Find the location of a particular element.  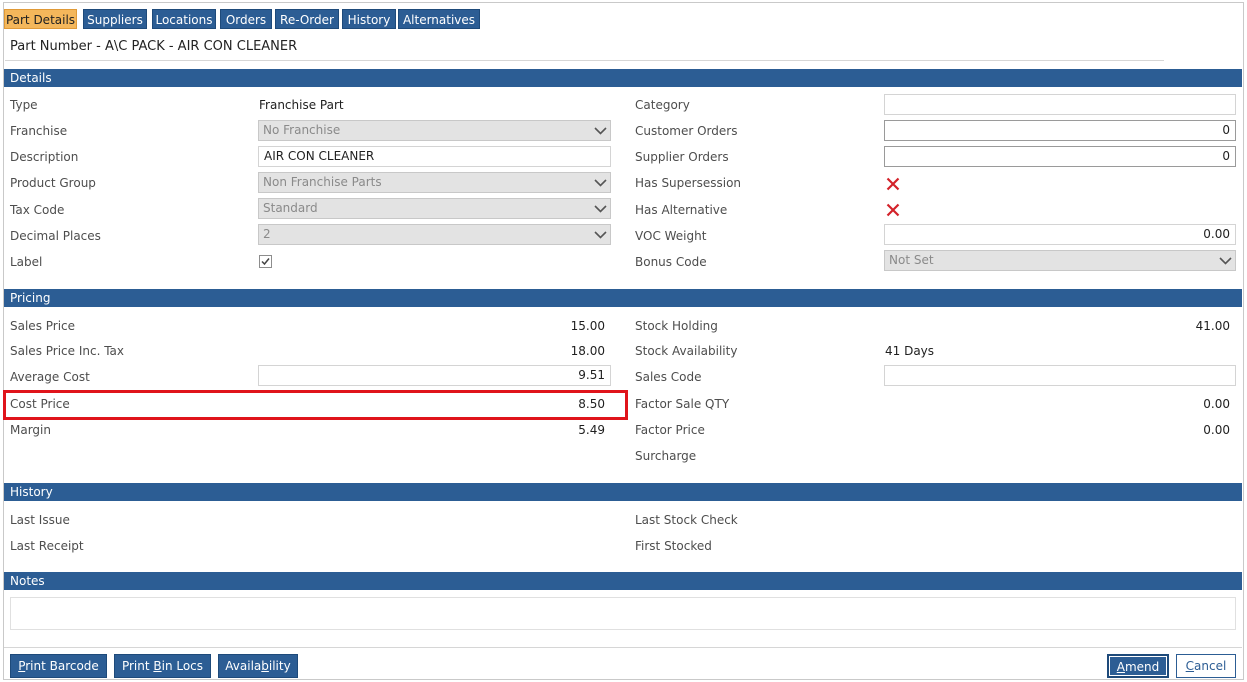

voc-weight-label: VOC Weight is located at coordinates (671, 236).